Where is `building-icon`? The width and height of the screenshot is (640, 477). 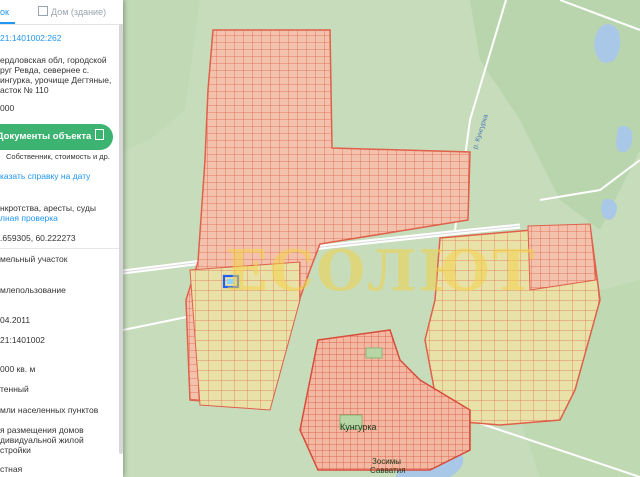 building-icon is located at coordinates (43, 11).